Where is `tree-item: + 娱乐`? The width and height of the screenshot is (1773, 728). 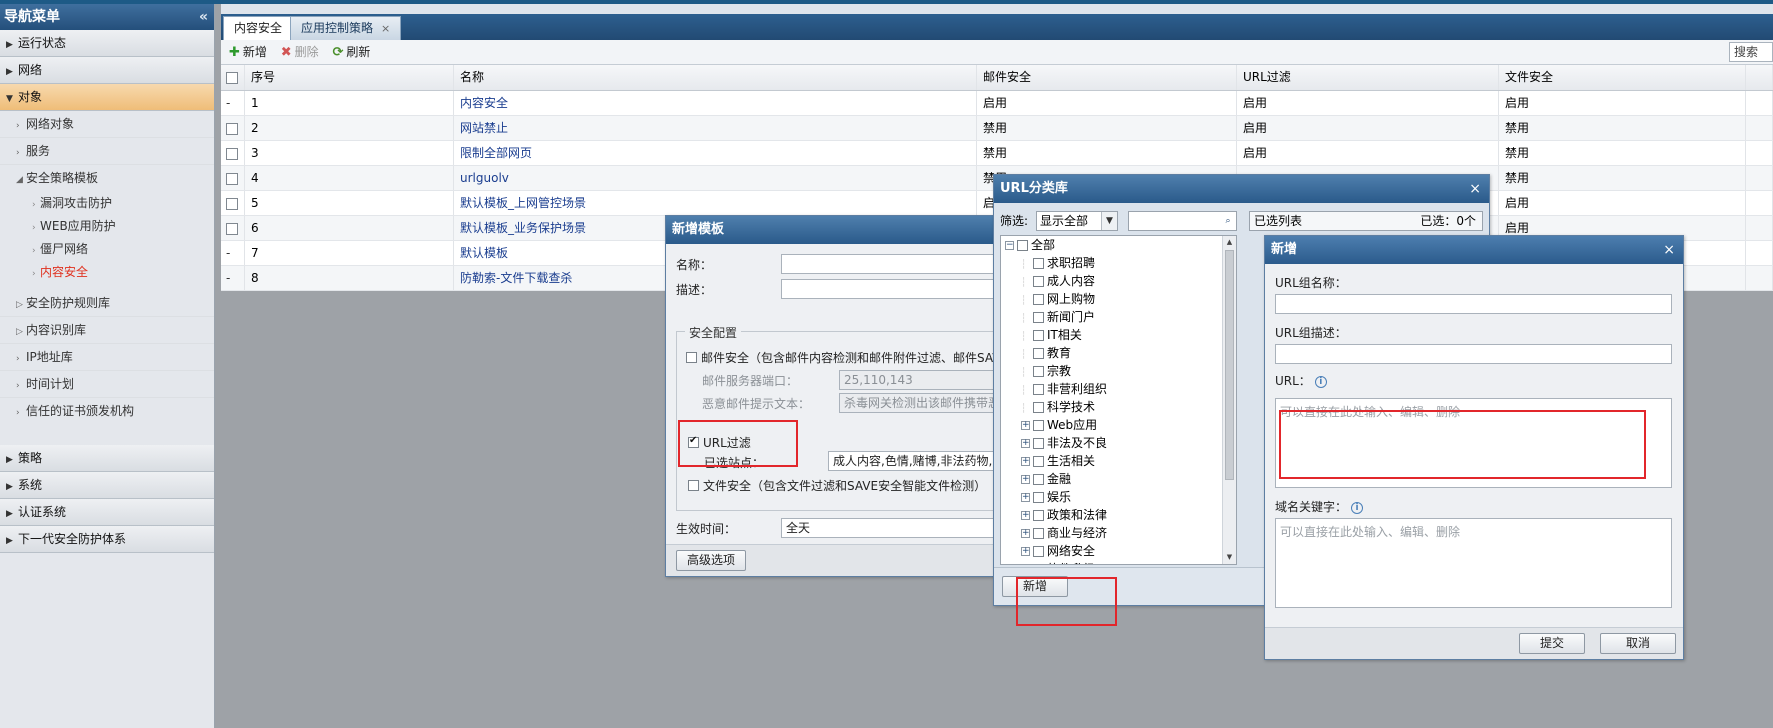 tree-item: + 娱乐 is located at coordinates (1118, 497).